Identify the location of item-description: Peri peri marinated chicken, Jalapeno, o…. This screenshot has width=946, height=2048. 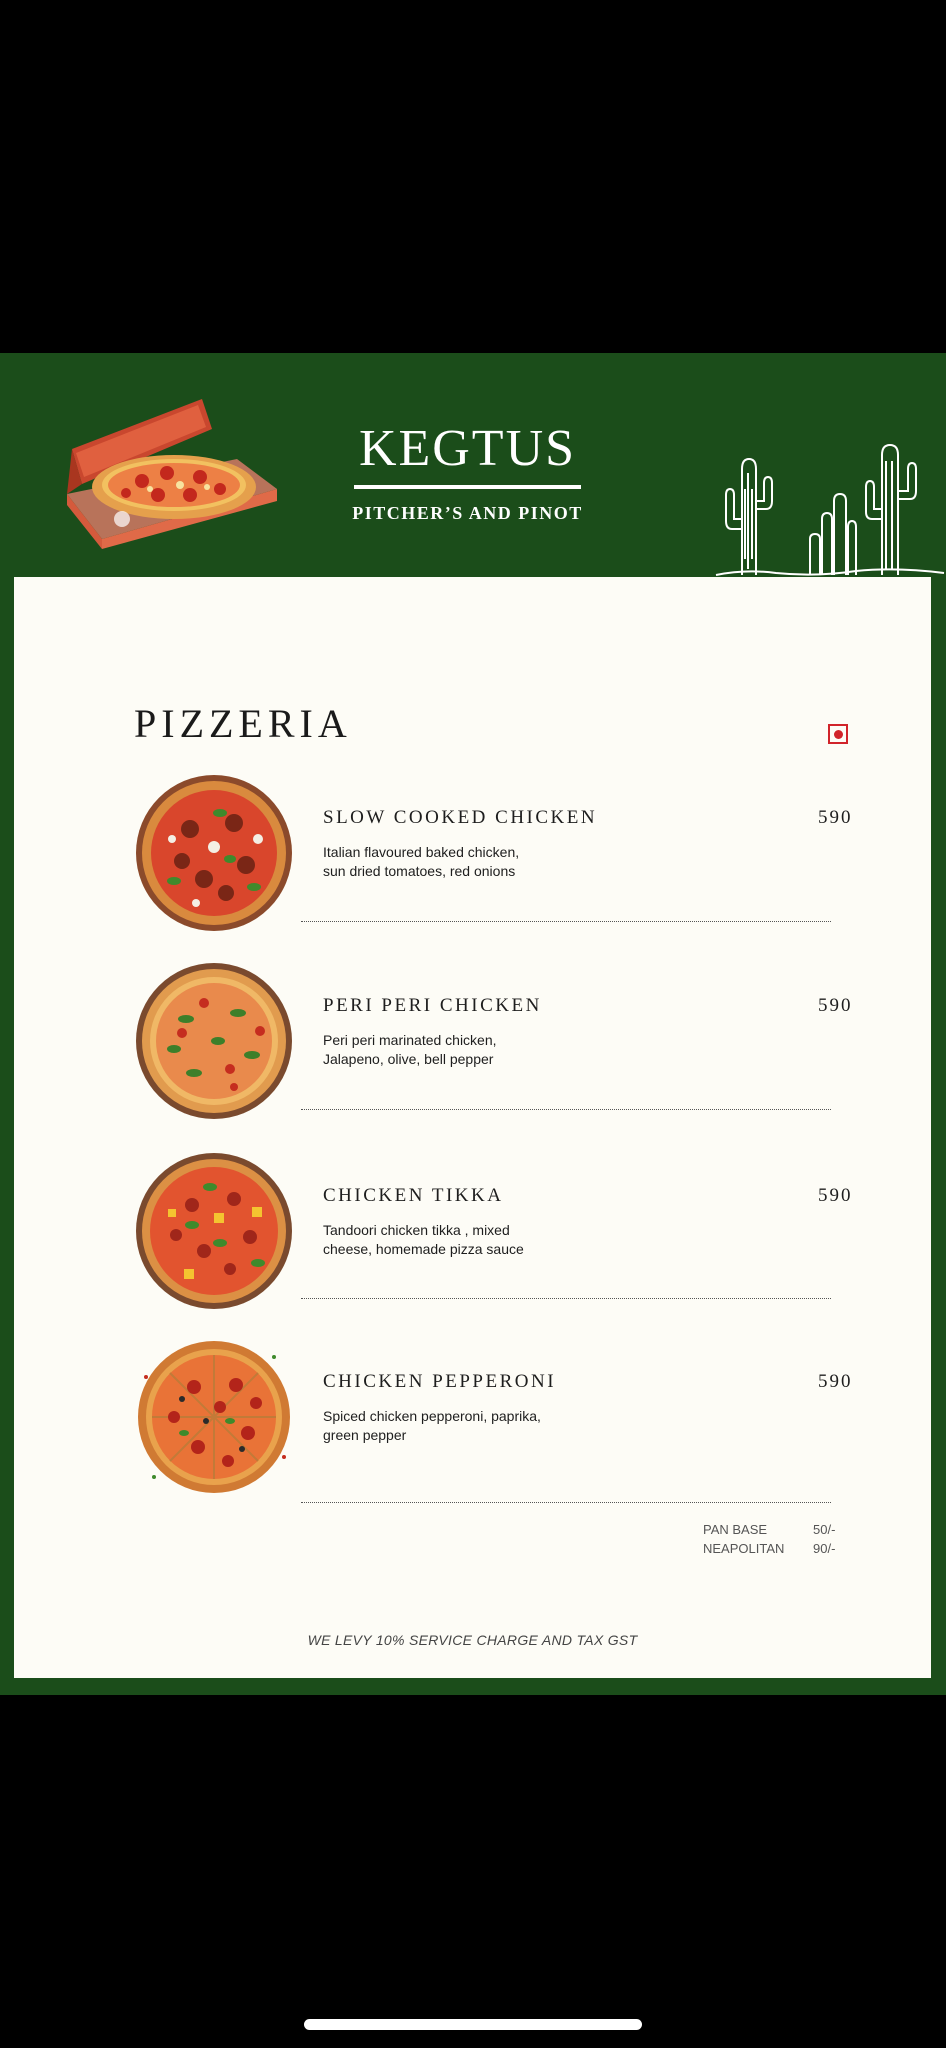
(453, 1050).